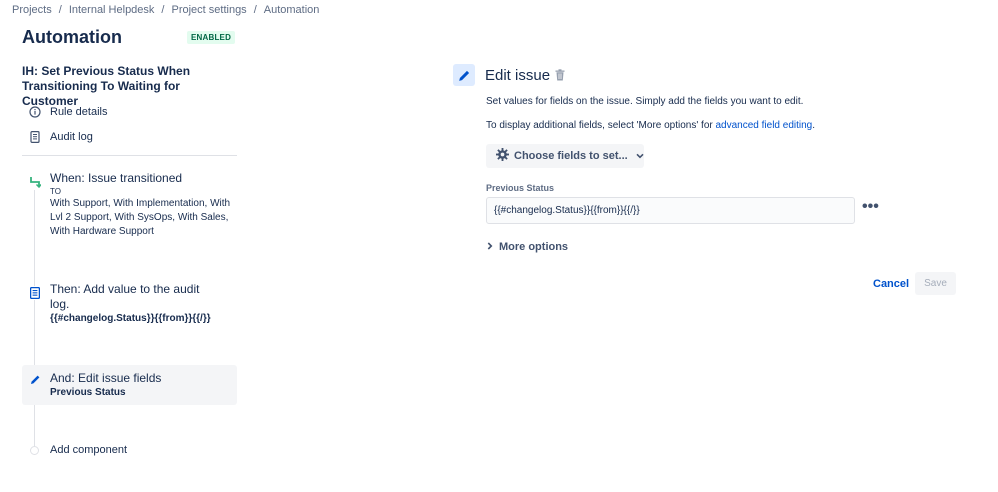 This screenshot has height=492, width=998. Describe the element at coordinates (935, 283) in the screenshot. I see `save-button: Save` at that location.